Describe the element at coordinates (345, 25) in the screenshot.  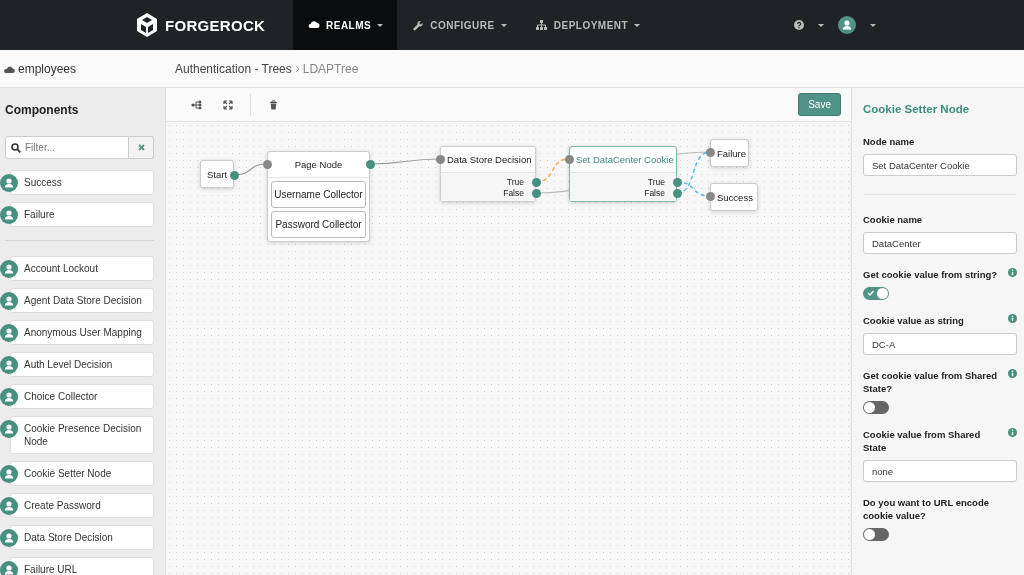
I see `nav-tab: REALMS` at that location.